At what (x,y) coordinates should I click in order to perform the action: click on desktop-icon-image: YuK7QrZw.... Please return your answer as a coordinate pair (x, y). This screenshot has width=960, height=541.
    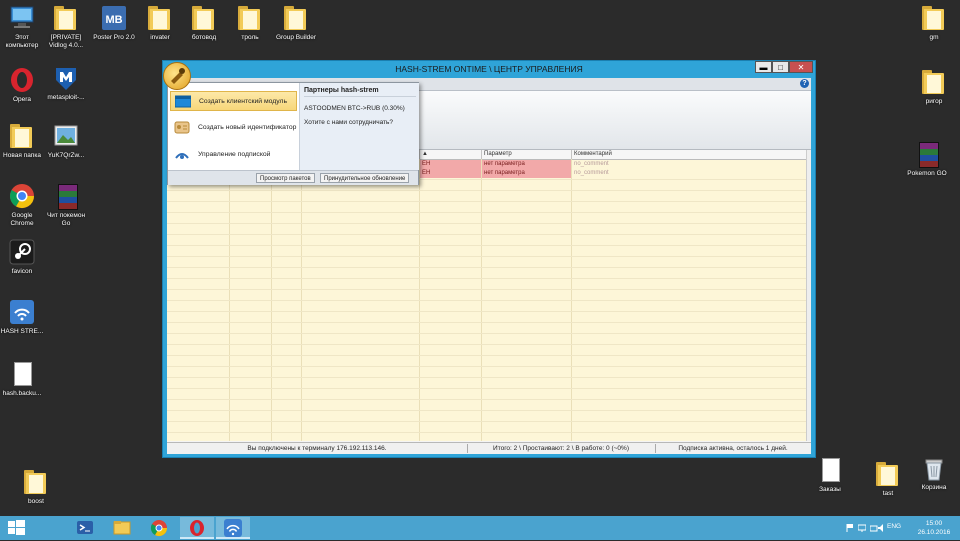
    Looking at the image, I should click on (66, 141).